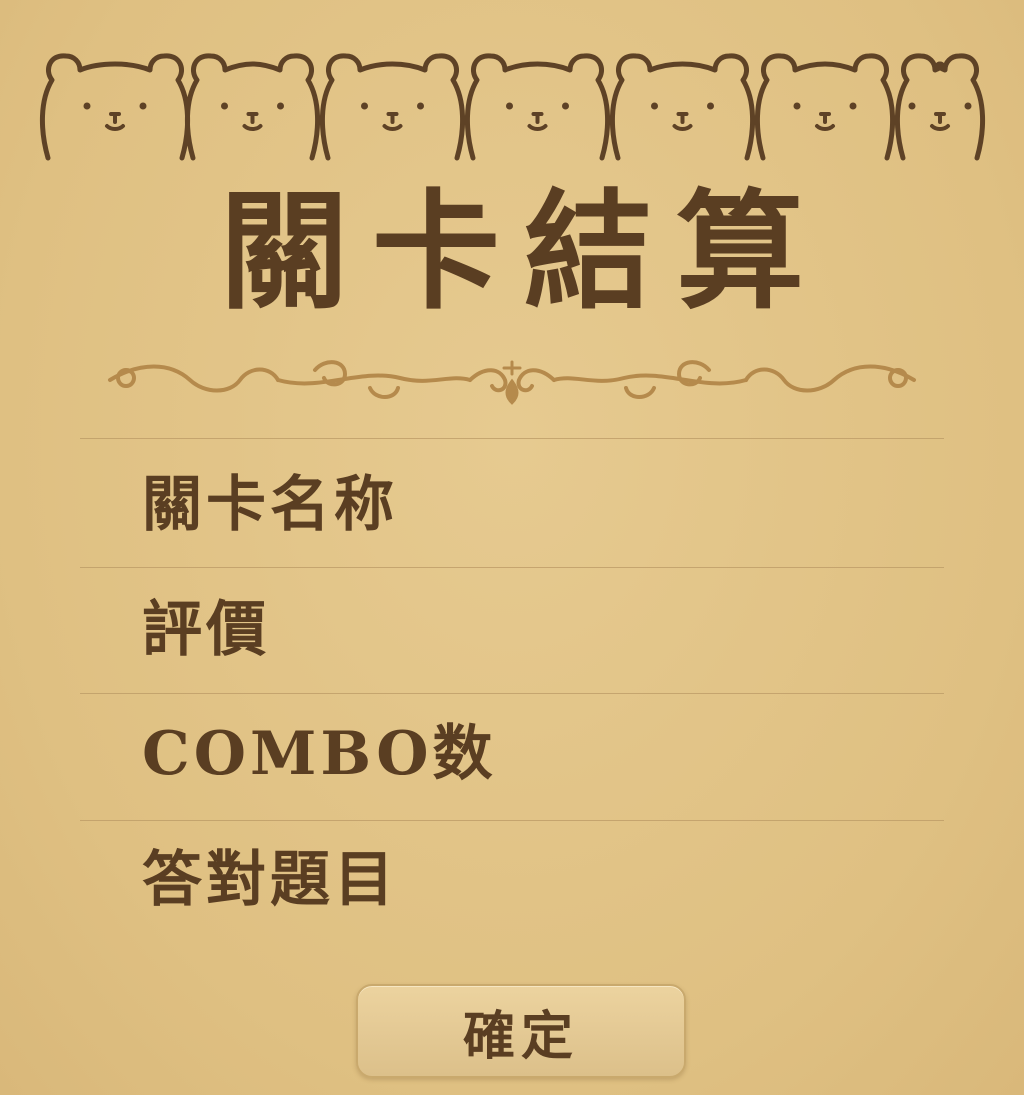 This screenshot has height=1095, width=1024. Describe the element at coordinates (206, 630) in the screenshot. I see `rating-label: 評價` at that location.